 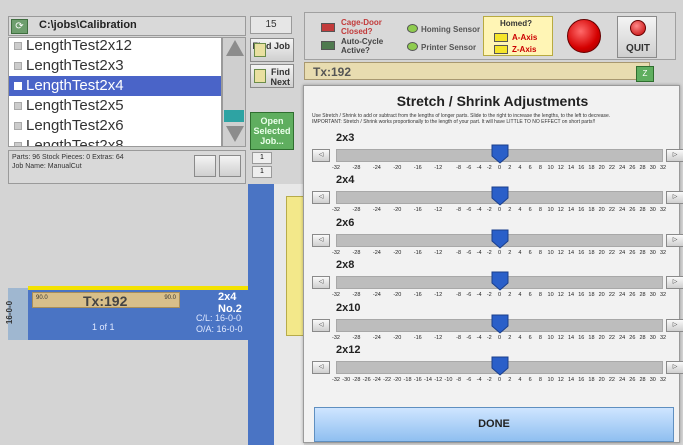 What do you see at coordinates (115, 86) in the screenshot?
I see `file-list-item: LengthTest2x4` at bounding box center [115, 86].